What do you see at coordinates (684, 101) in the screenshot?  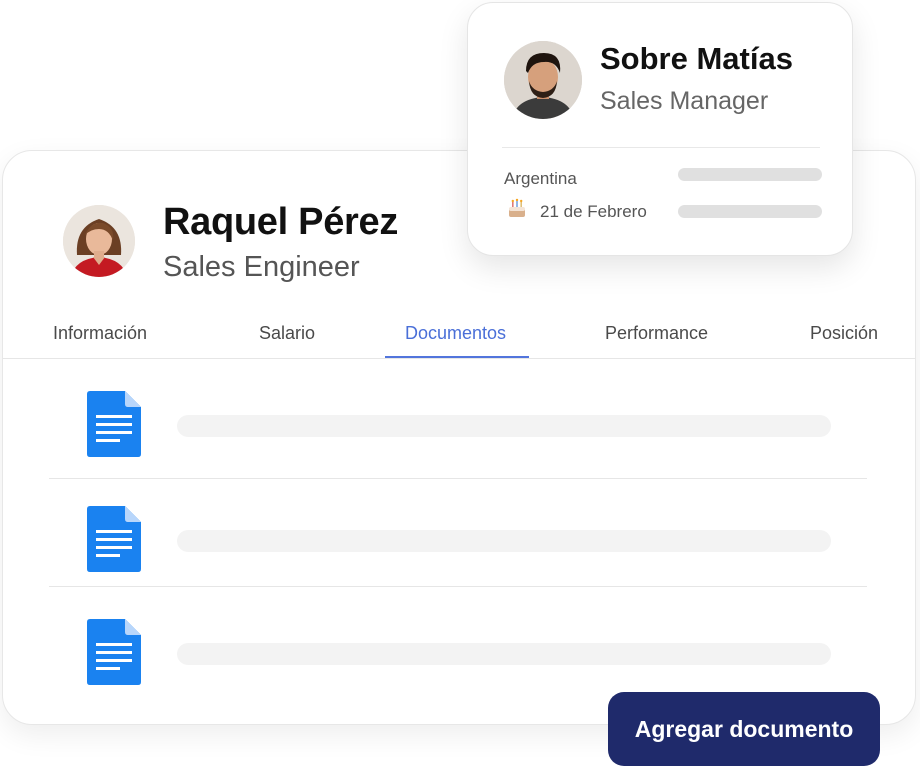 I see `popup-subtitle: Sales Manager` at bounding box center [684, 101].